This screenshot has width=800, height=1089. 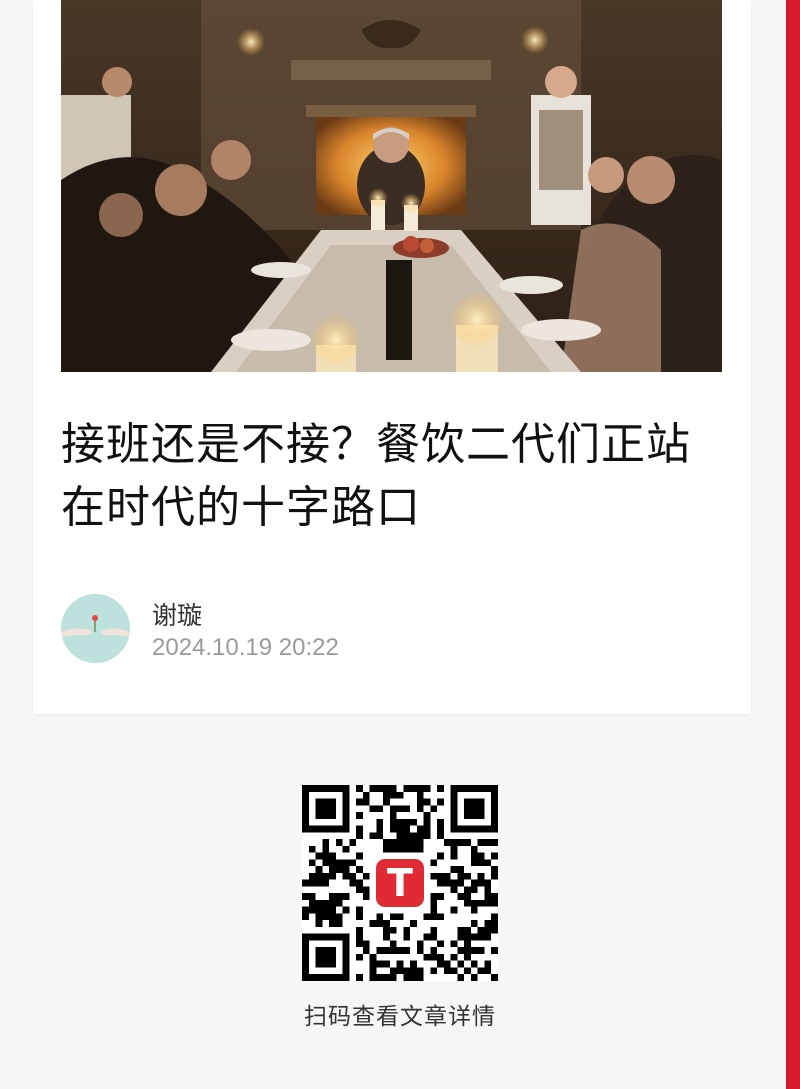 I want to click on publish-date: 2024.10.19 20:22, so click(x=245, y=647).